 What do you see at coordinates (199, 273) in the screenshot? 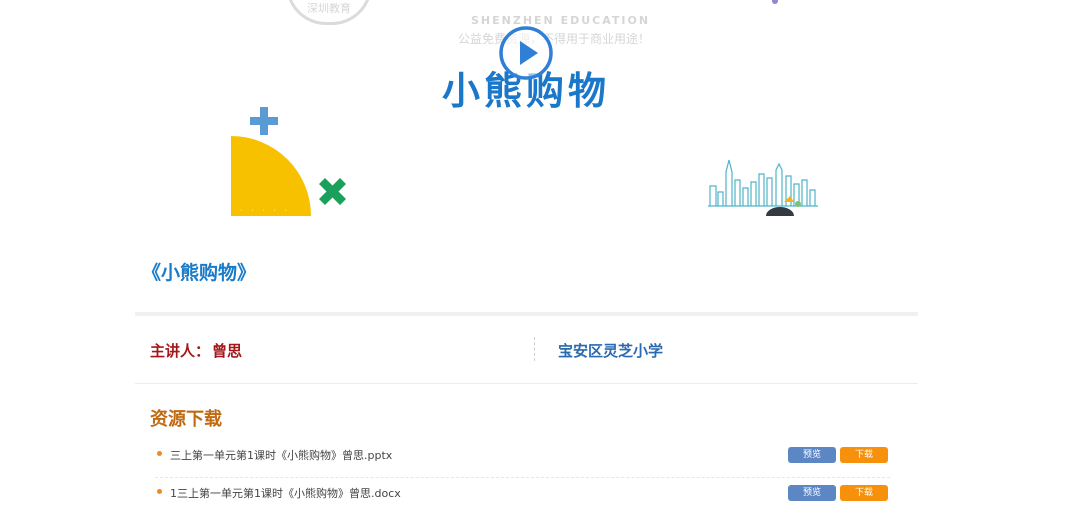
I see `lesson-title: 《小熊购物》` at bounding box center [199, 273].